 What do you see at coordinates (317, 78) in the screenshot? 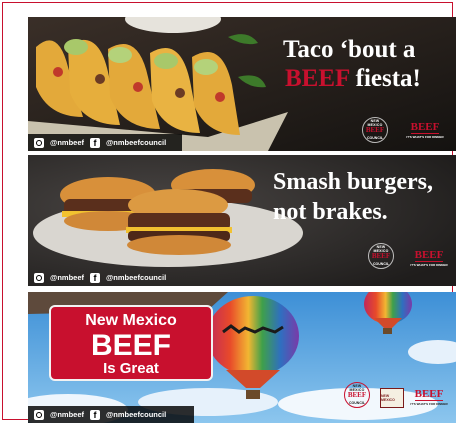
I see `headline-accent: BEEF` at bounding box center [317, 78].